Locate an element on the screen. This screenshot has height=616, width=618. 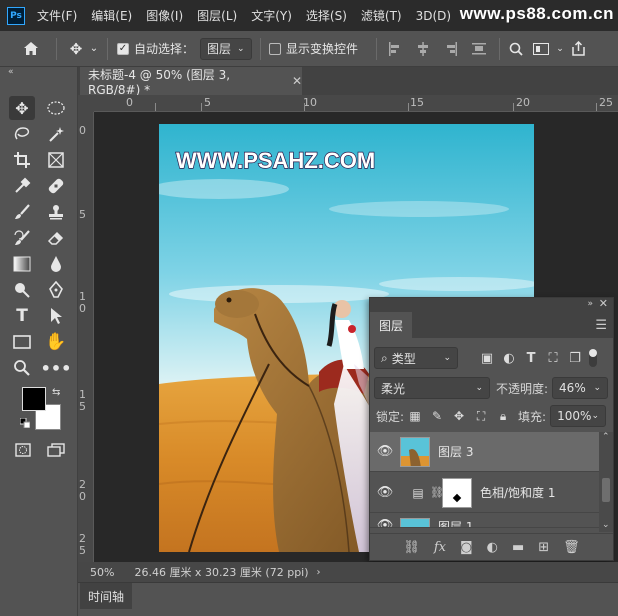
layer-row: 👁︎ 图层 3 is located at coordinates (484, 452).